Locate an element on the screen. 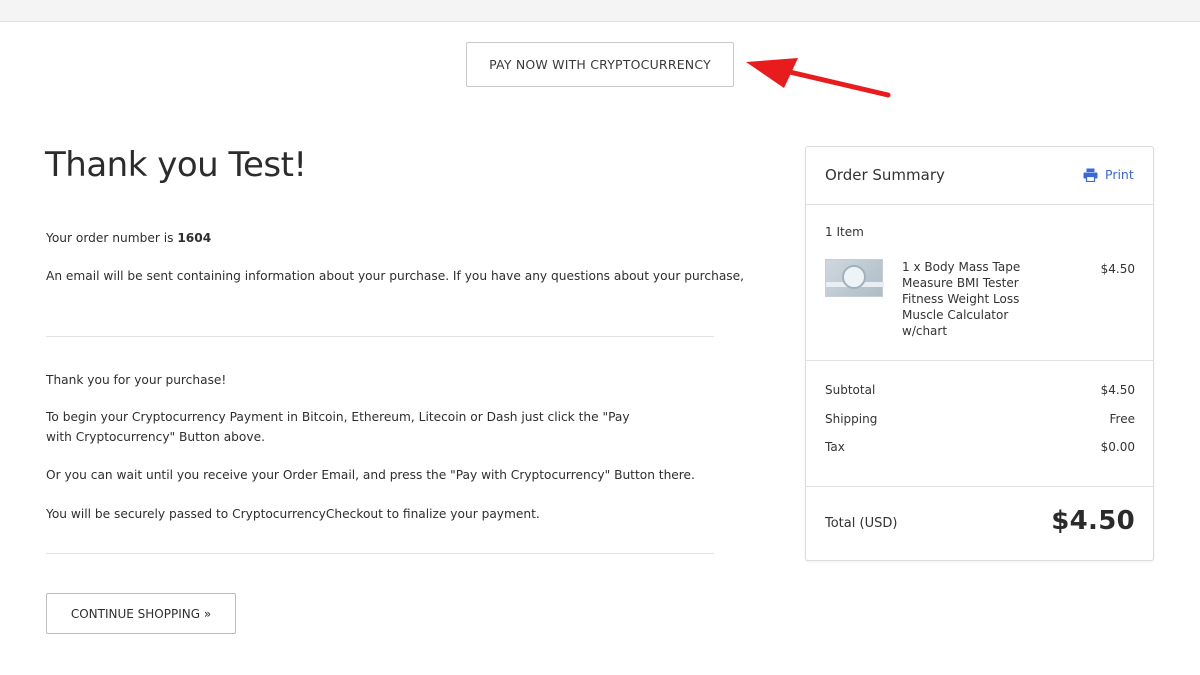 The height and width of the screenshot is (675, 1200). line-item-price: $4.50 is located at coordinates (1117, 269).